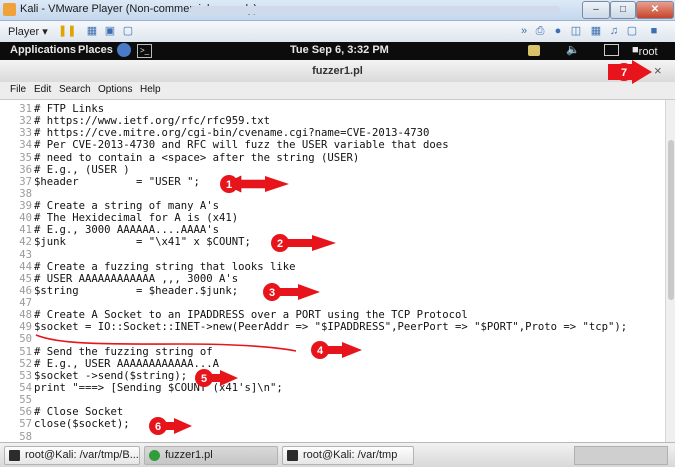 The image size is (675, 467). Describe the element at coordinates (229, 185) in the screenshot. I see `annotation-1-label: 1` at that location.